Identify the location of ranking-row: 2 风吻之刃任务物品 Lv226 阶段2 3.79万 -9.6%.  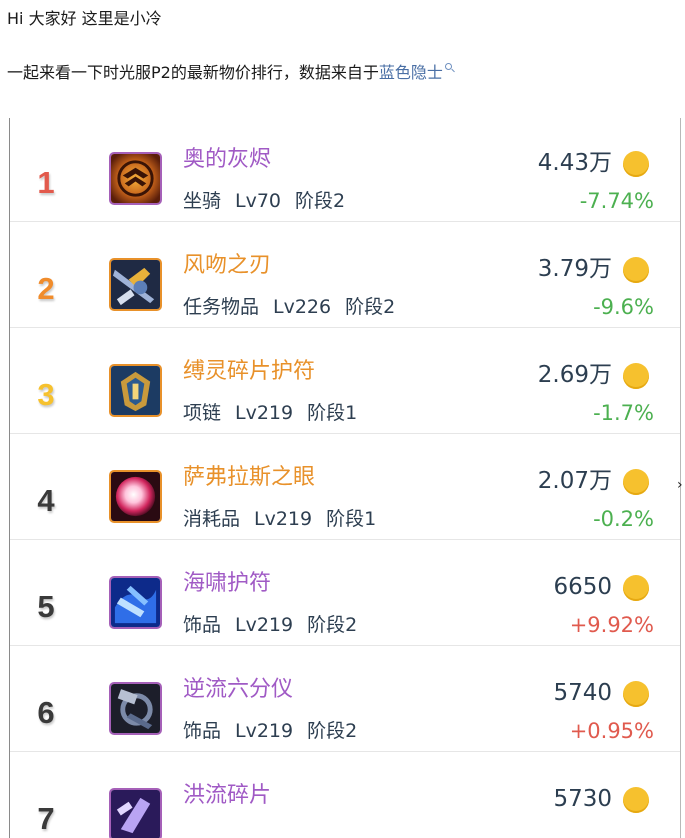
(345, 275).